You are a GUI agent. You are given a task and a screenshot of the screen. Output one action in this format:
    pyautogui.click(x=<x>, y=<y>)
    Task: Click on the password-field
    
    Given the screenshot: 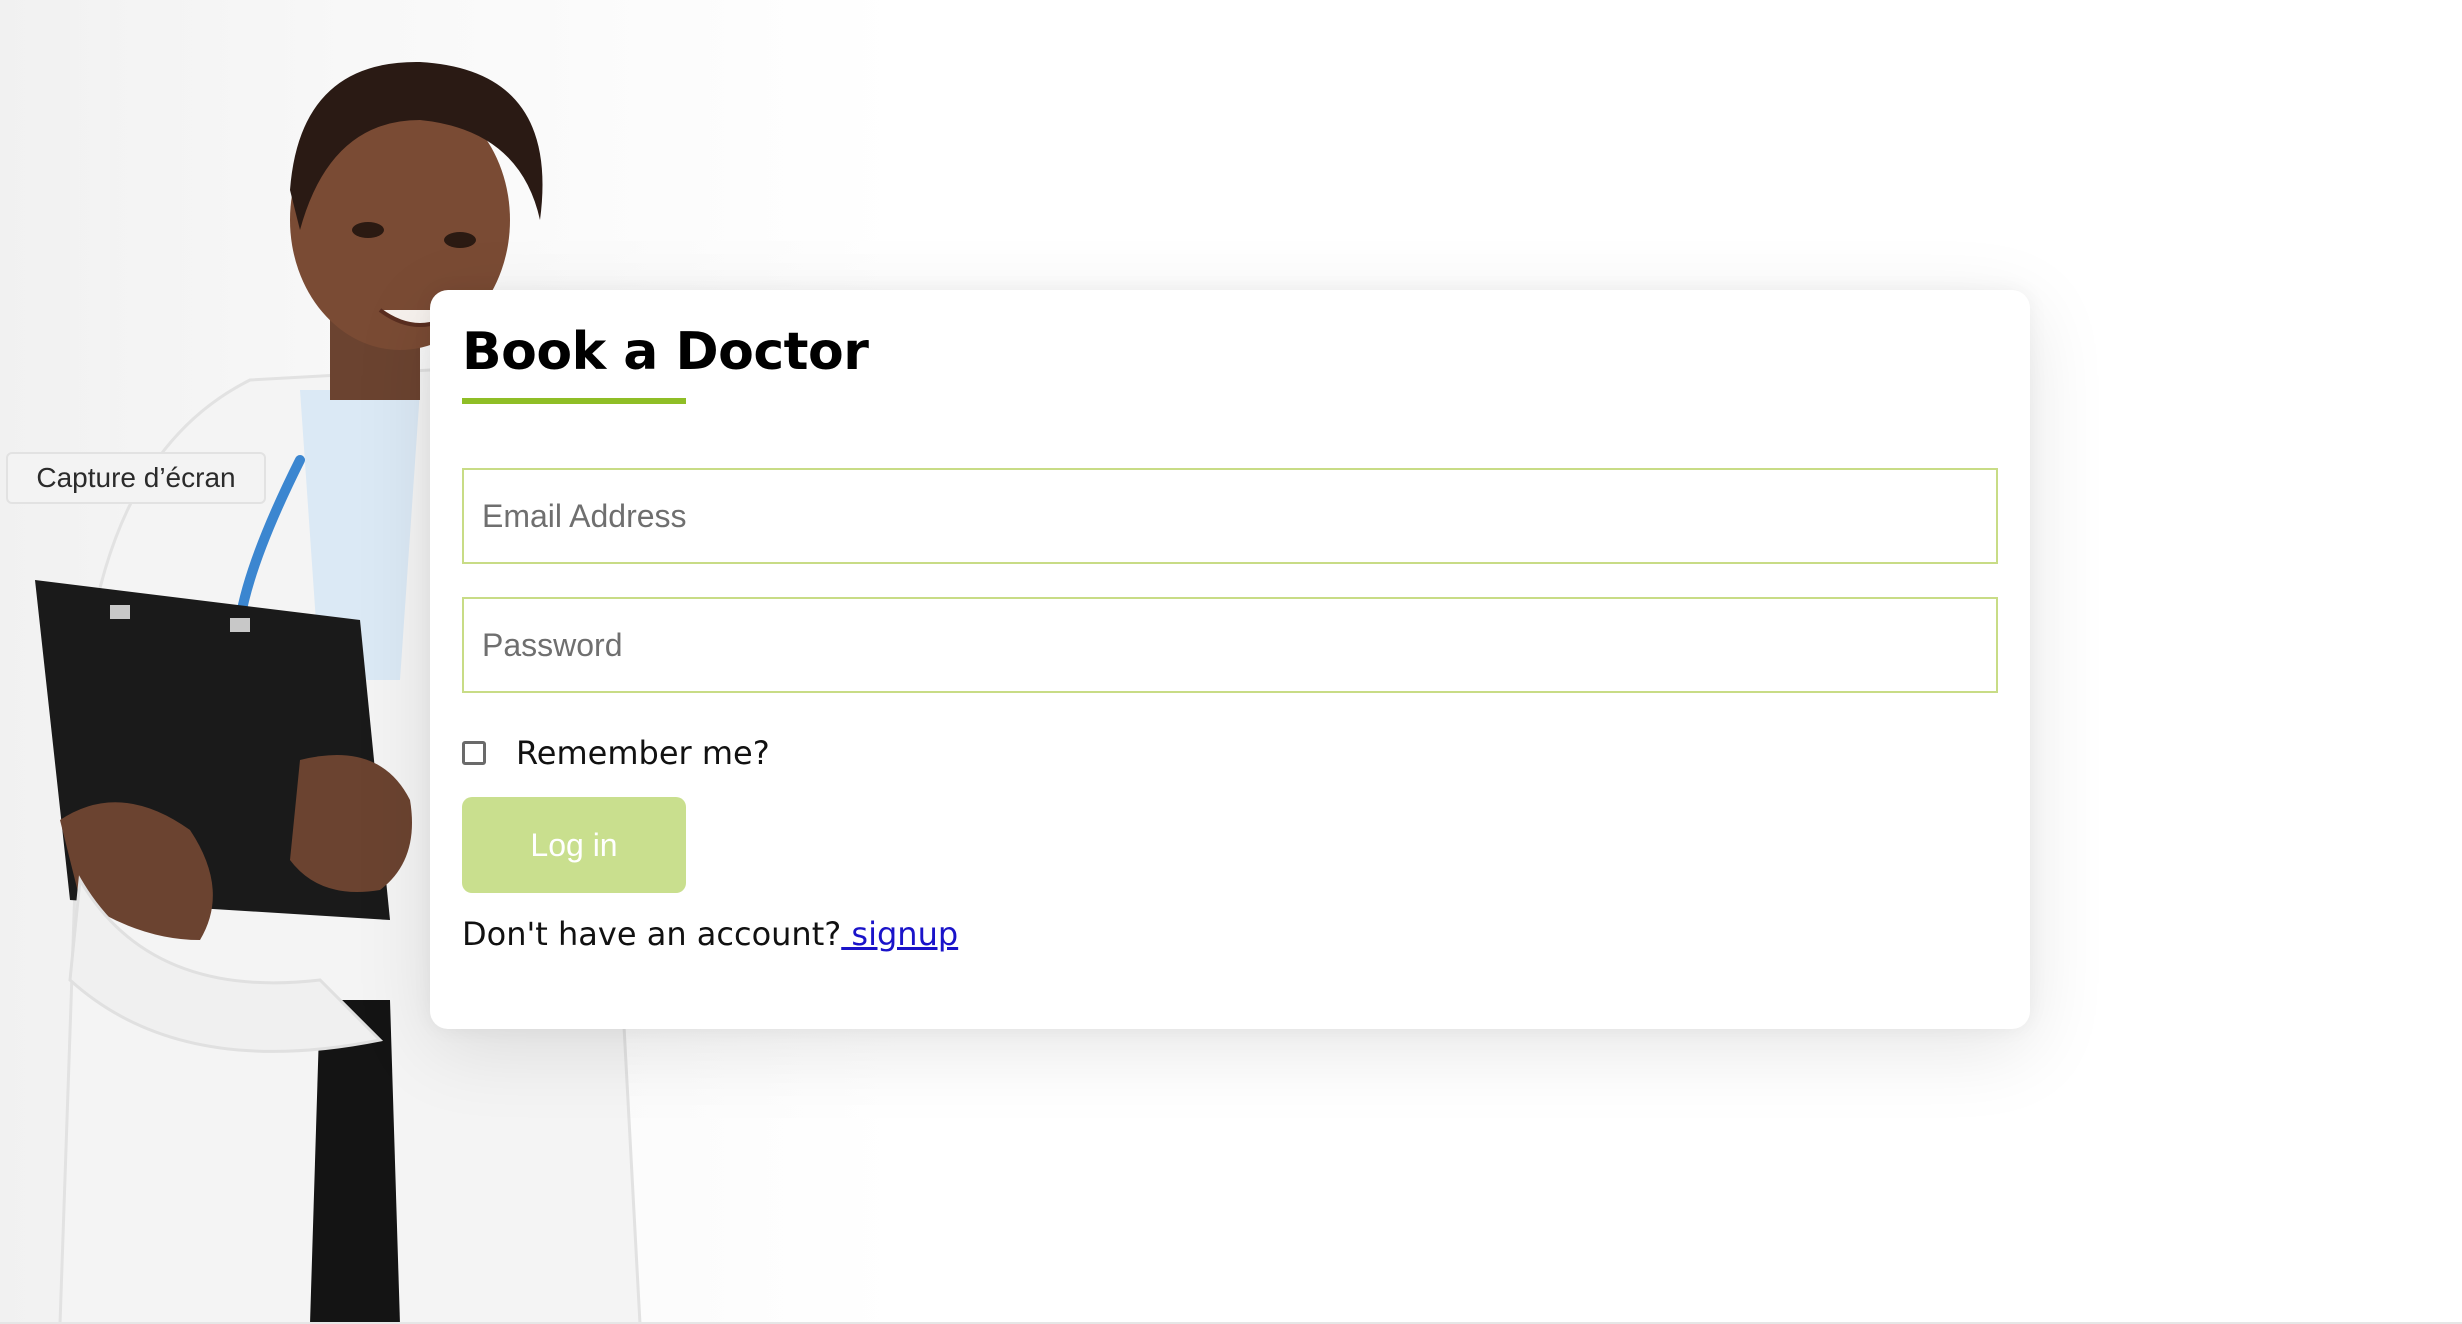 What is the action you would take?
    pyautogui.click(x=1230, y=645)
    